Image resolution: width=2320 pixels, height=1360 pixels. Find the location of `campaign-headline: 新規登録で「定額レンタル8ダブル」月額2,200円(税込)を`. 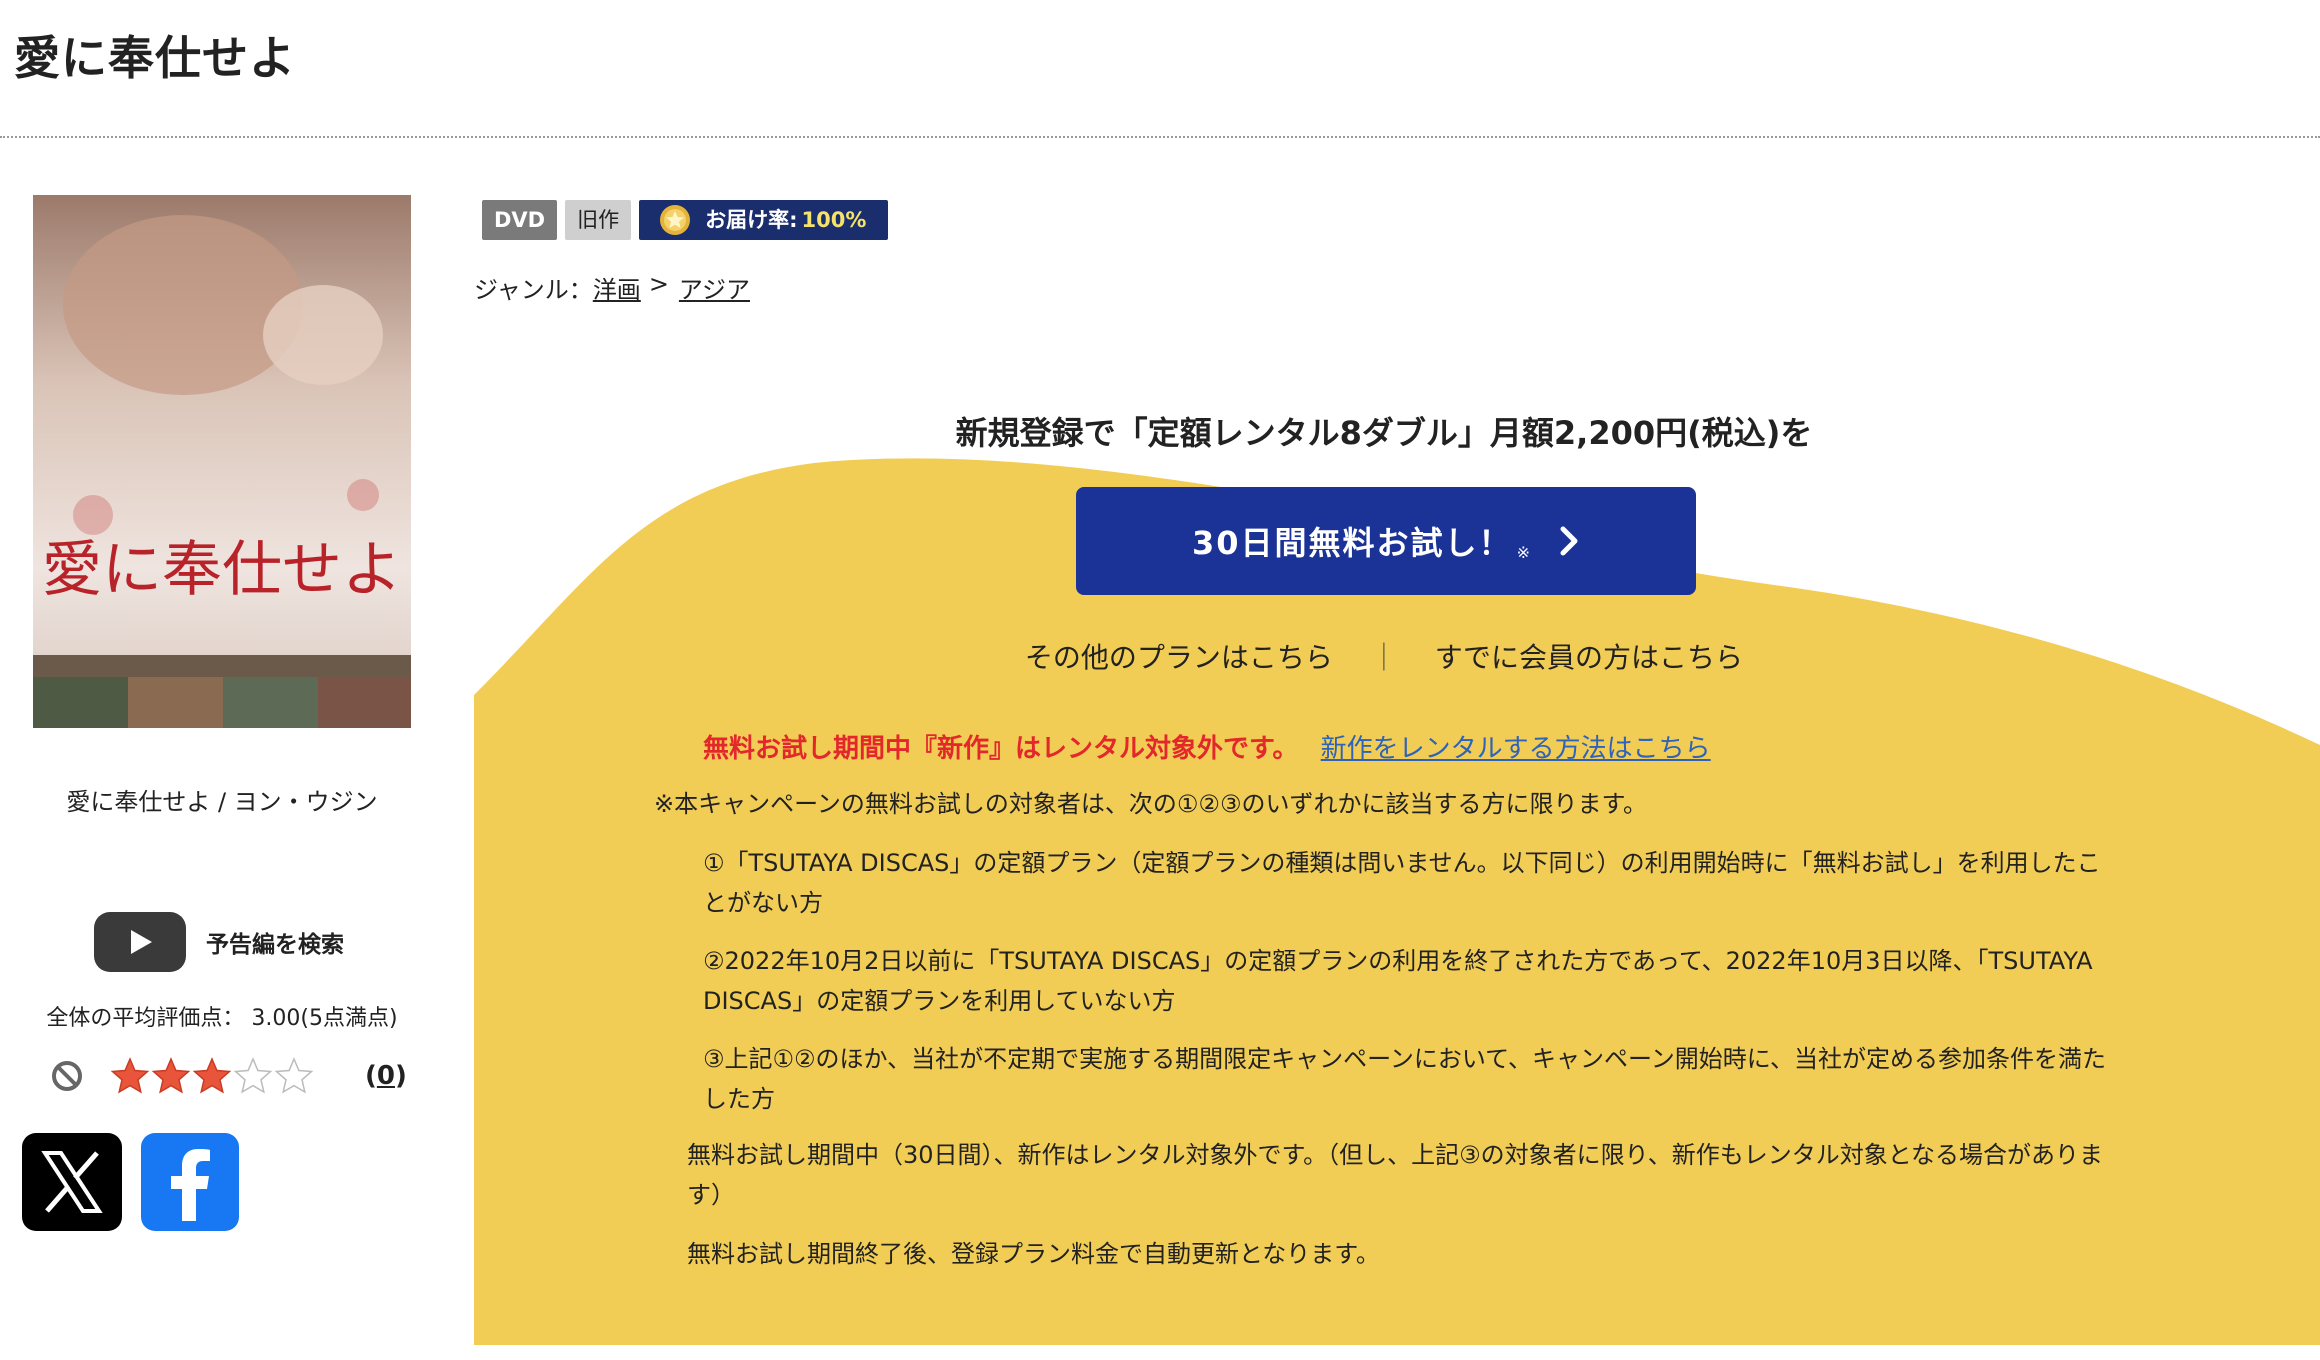

campaign-headline: 新規登録で「定額レンタル8ダブル」月額2,200円(税込)を is located at coordinates (1384, 433).